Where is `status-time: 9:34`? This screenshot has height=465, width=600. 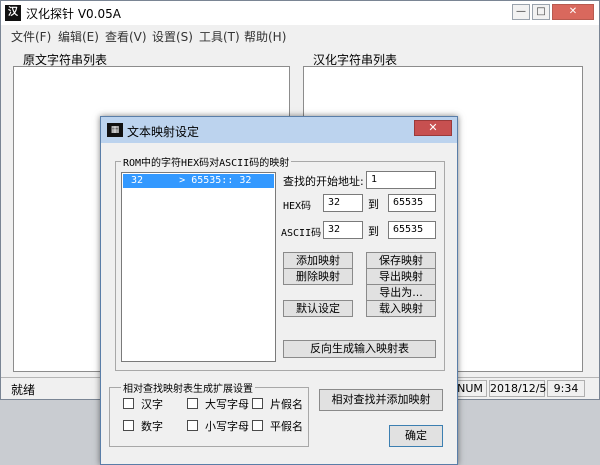 status-time: 9:34 is located at coordinates (566, 388).